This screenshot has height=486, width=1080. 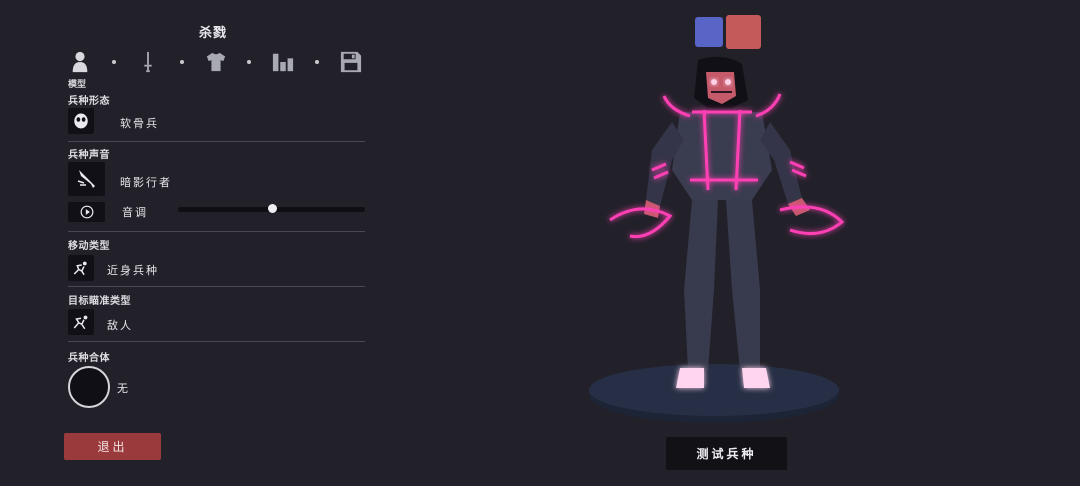 I want to click on person-icon, so click(x=80, y=62).